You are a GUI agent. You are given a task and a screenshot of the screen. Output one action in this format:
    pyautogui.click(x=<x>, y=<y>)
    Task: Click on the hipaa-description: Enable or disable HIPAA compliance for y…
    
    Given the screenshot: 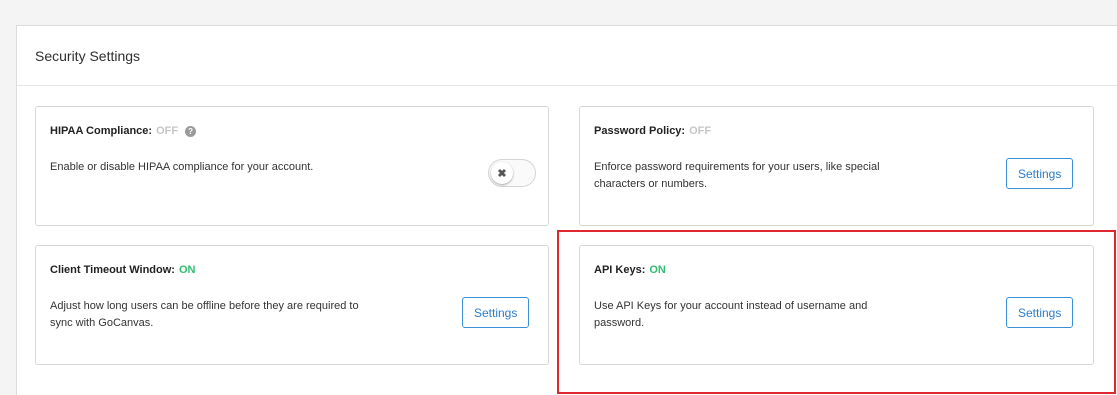 What is the action you would take?
    pyautogui.click(x=182, y=167)
    